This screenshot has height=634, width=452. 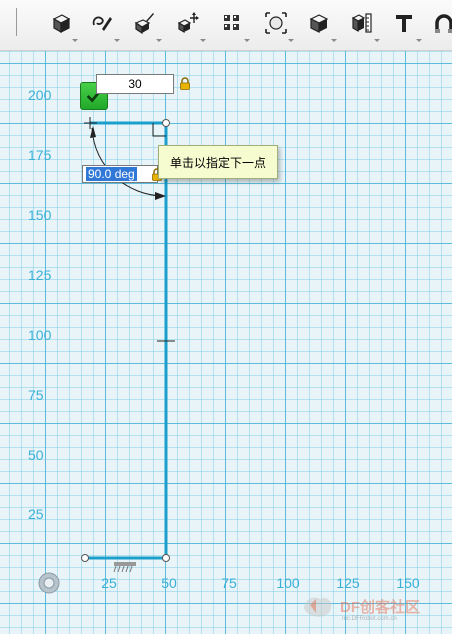 I want to click on lock-icon, so click(x=185, y=83).